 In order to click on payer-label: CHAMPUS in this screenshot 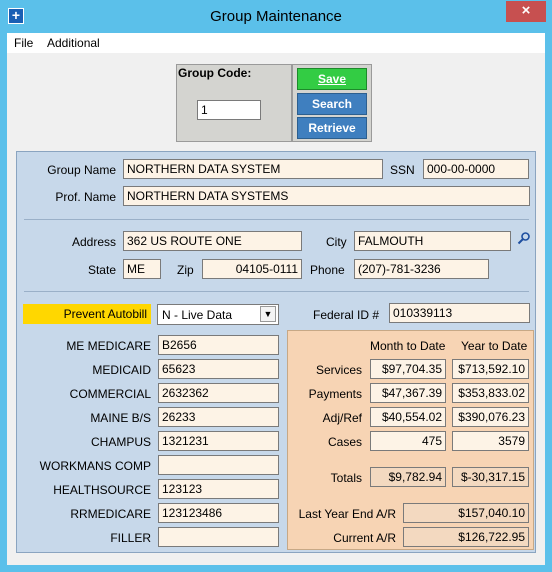, I will do `click(120, 442)`.